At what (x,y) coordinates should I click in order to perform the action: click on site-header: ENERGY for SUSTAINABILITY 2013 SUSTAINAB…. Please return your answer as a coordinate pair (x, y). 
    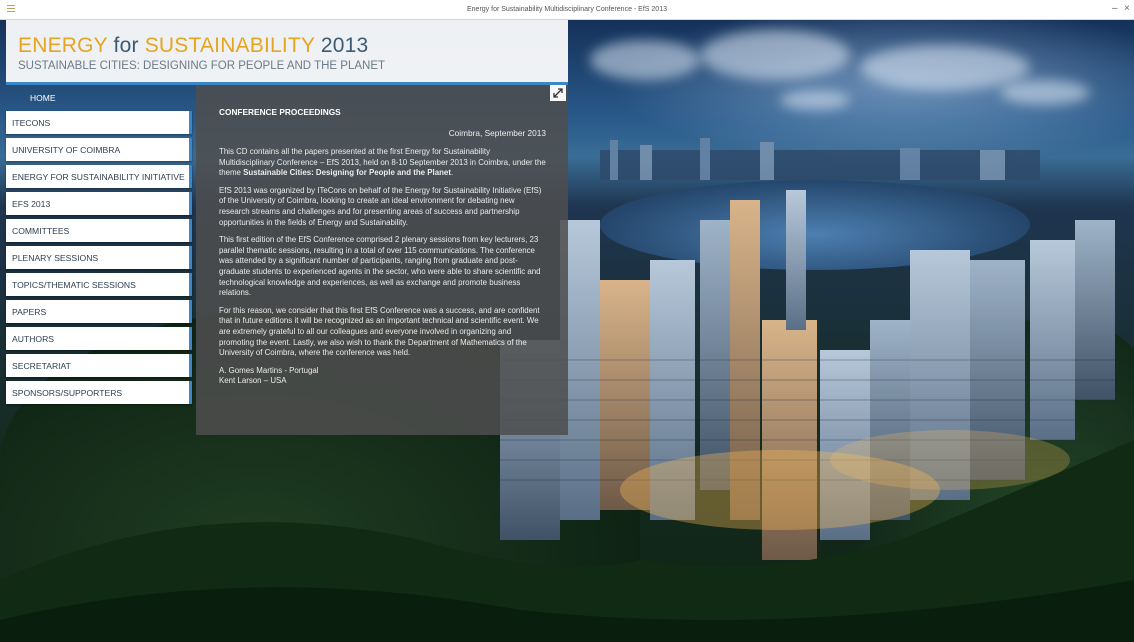
    Looking at the image, I should click on (287, 51).